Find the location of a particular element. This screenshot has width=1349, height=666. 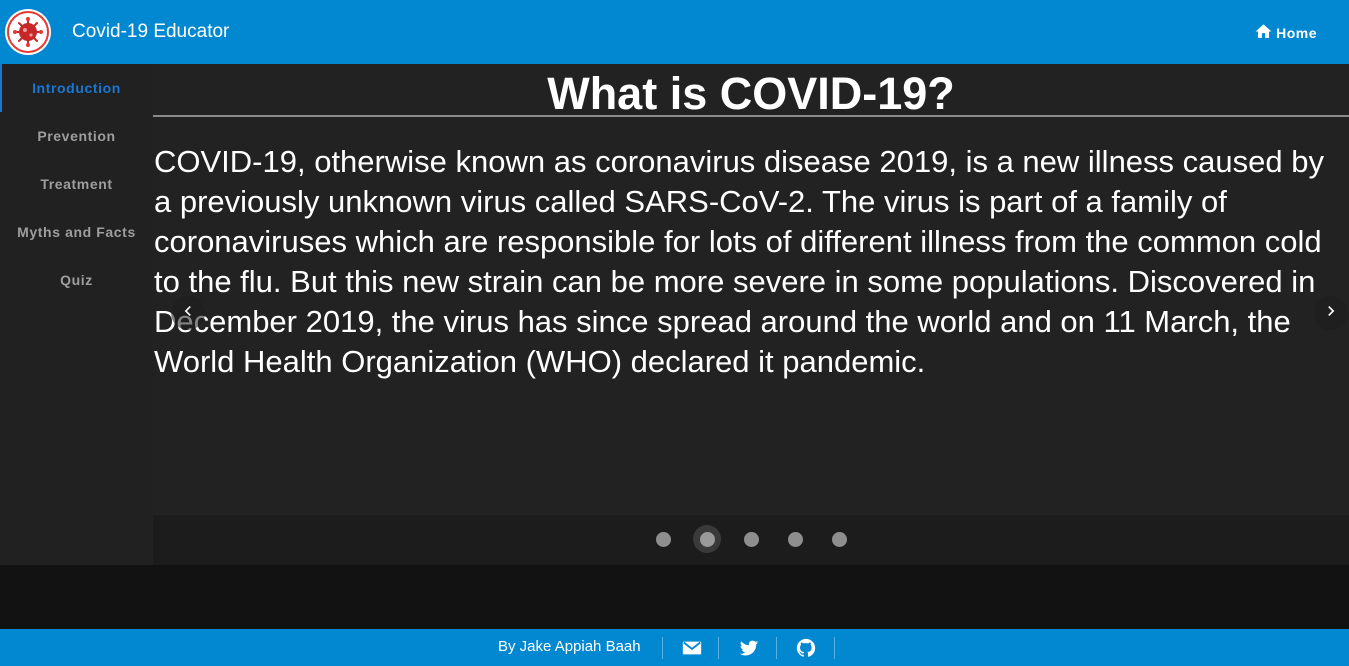

sidebar-item-label: Quiz is located at coordinates (76, 280).